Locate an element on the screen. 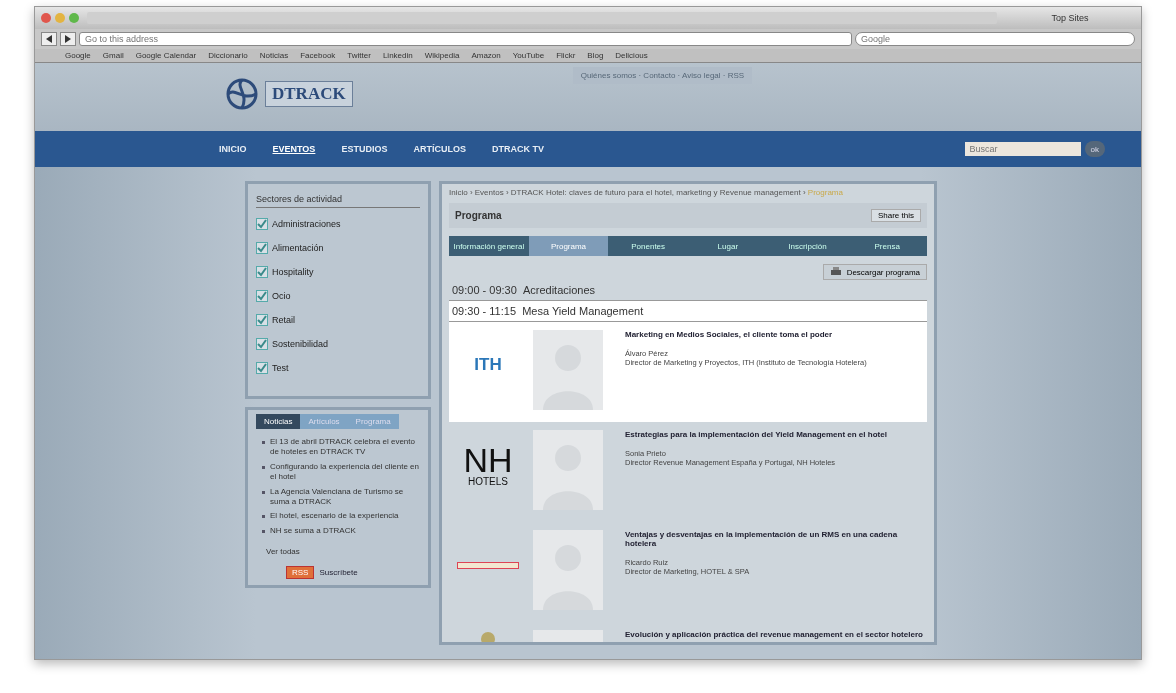 Image resolution: width=1176 pixels, height=693 pixels. nav-link: DTRACK TV is located at coordinates (517, 149).